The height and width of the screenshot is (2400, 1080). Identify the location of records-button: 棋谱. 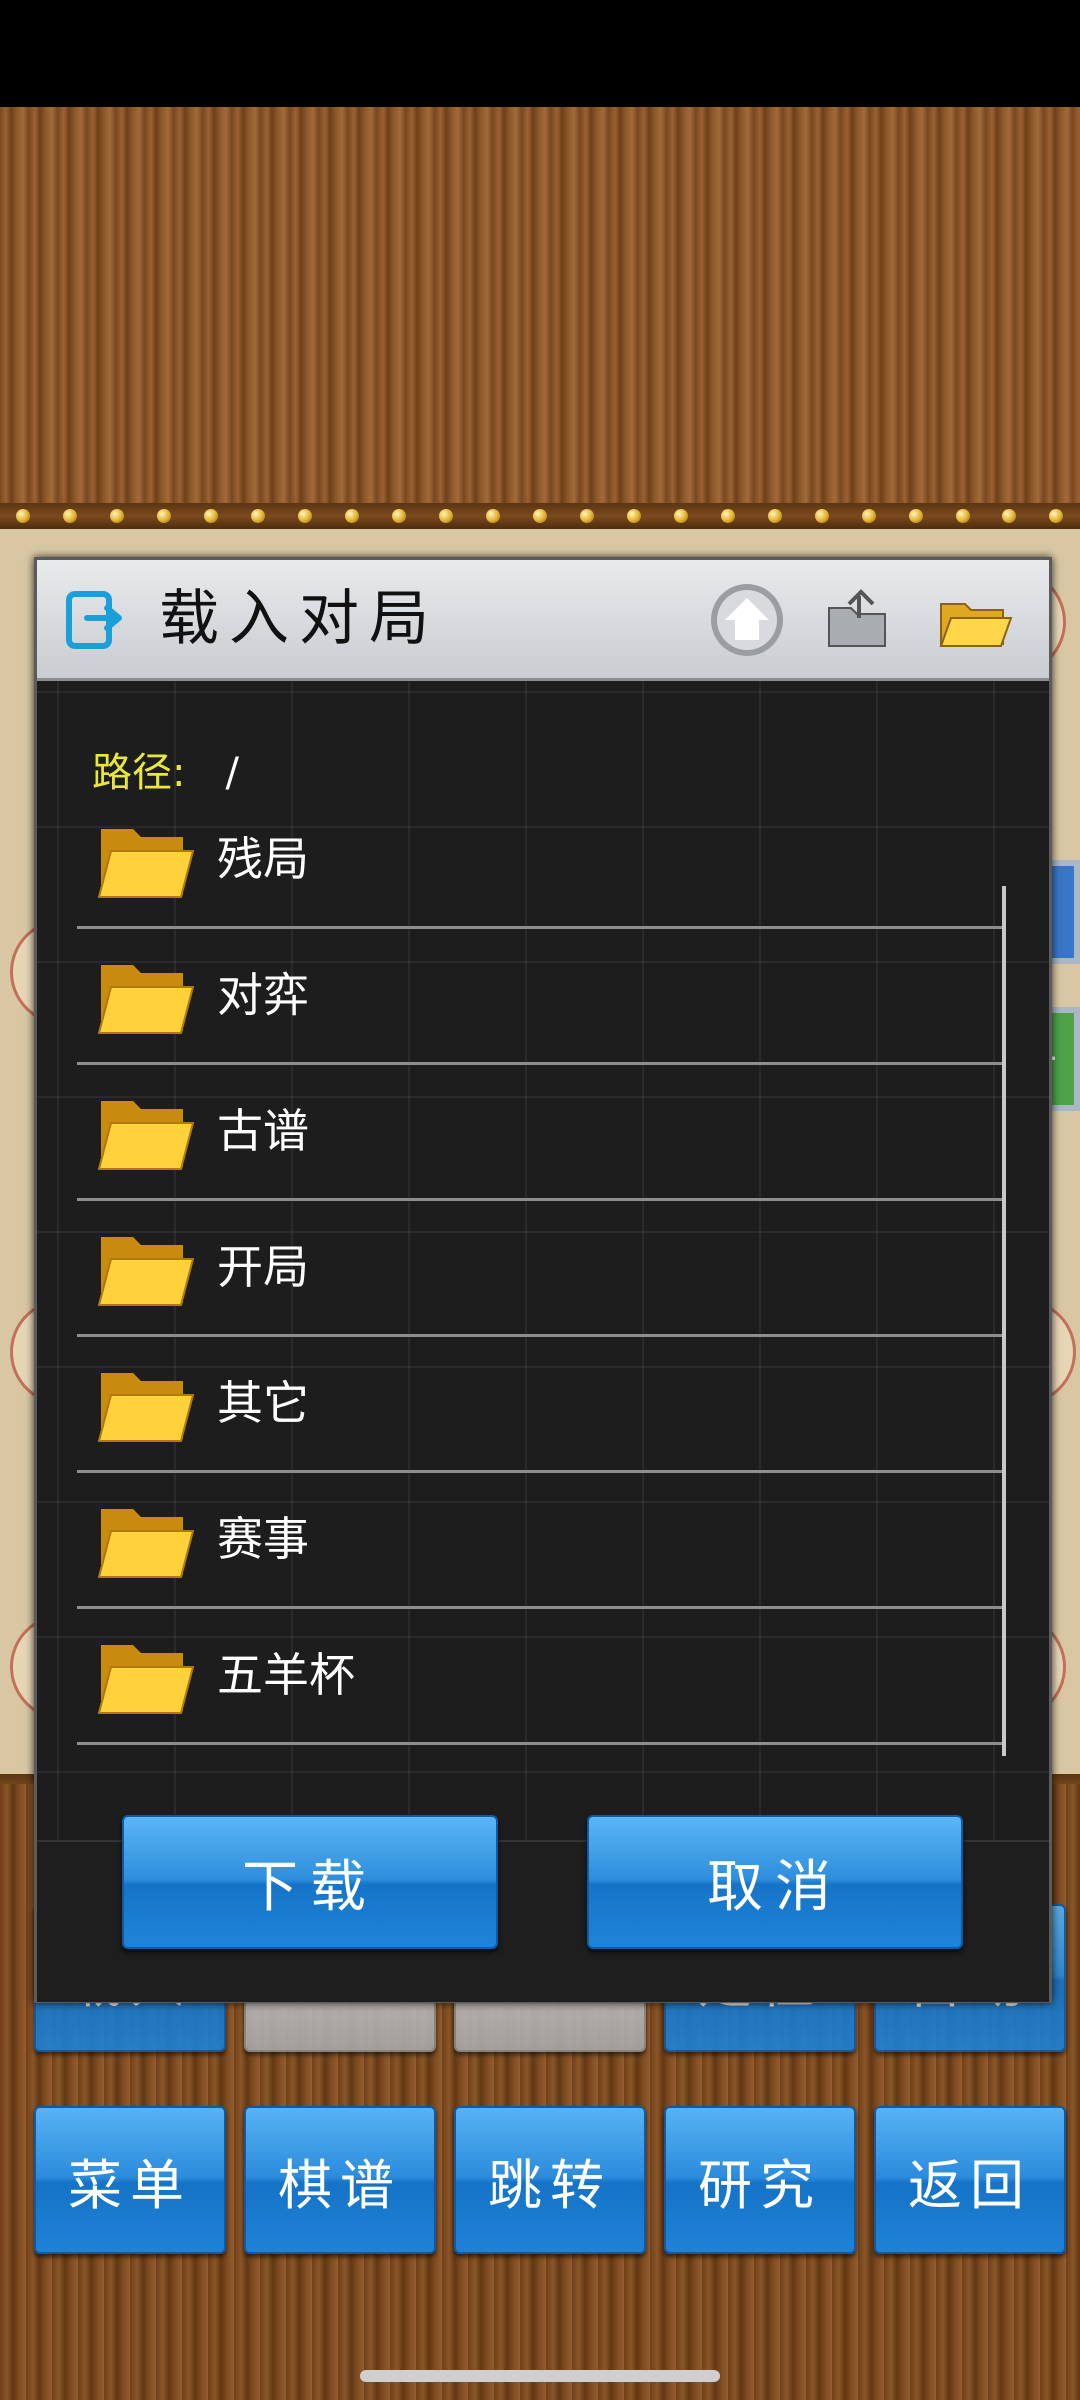
(340, 2180).